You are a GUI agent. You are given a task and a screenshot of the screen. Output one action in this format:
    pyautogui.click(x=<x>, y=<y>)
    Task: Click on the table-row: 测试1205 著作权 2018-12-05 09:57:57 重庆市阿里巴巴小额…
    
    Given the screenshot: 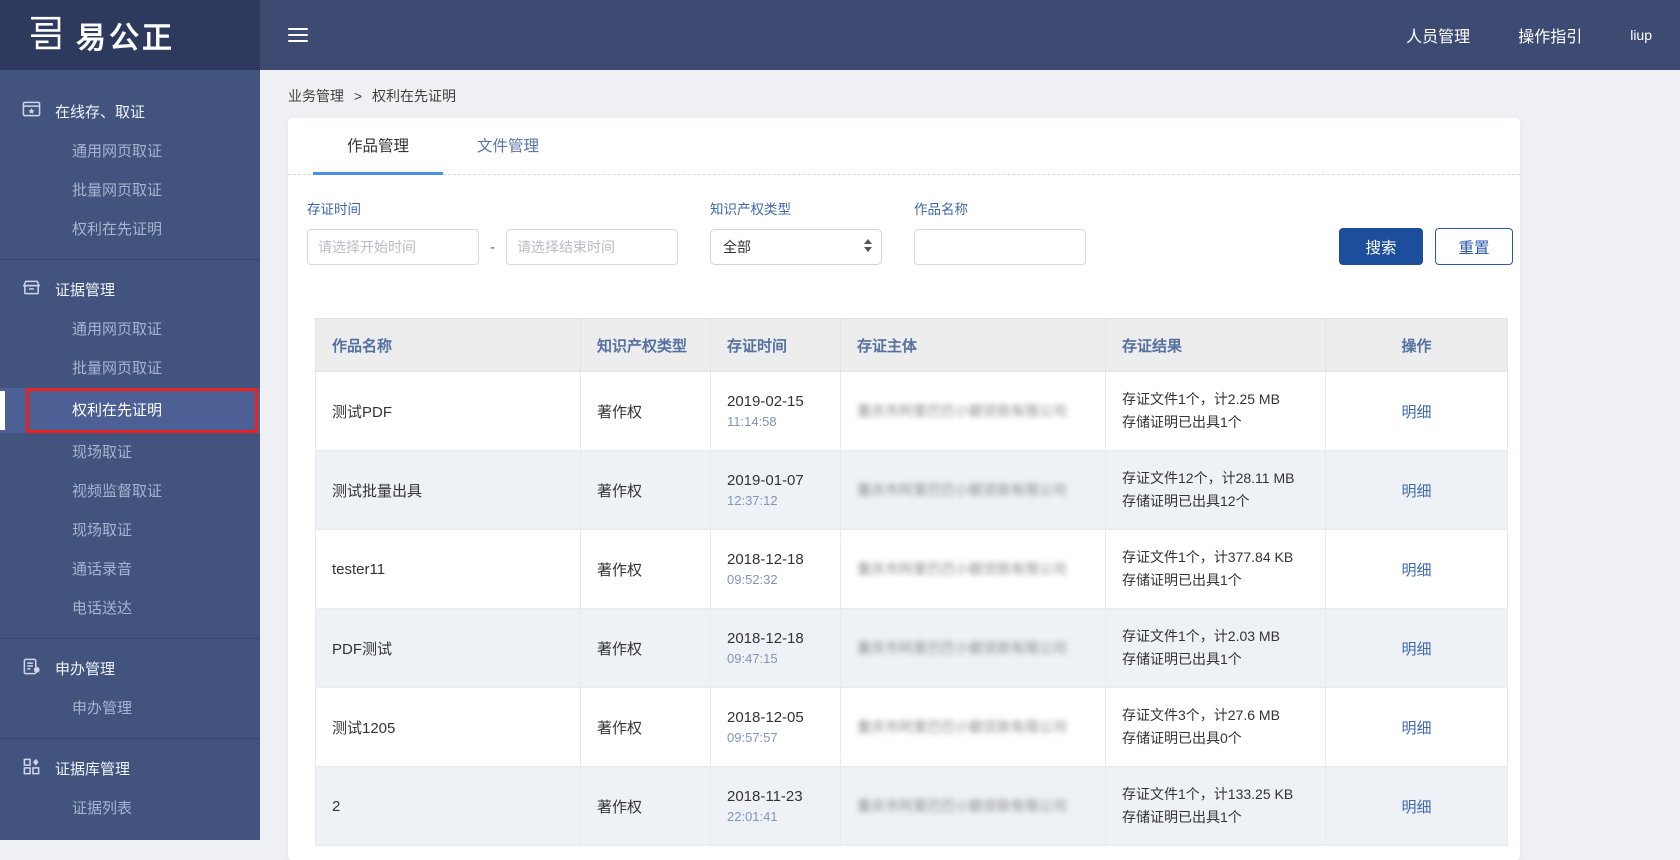 What is the action you would take?
    pyautogui.click(x=911, y=727)
    